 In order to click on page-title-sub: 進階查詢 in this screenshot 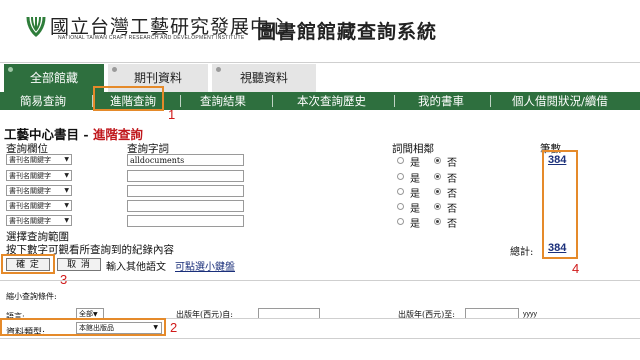, I will do `click(117, 134)`.